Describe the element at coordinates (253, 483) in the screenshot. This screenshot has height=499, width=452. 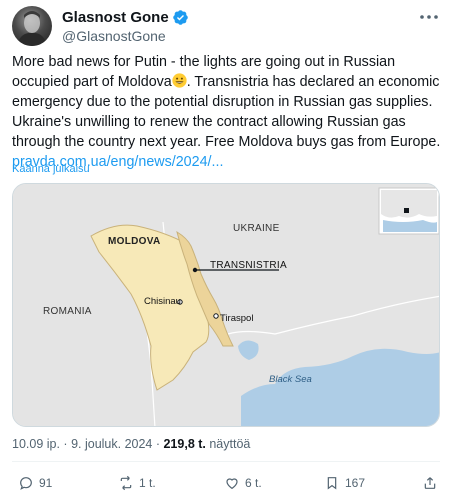
I see `like-count: 6 t.` at that location.